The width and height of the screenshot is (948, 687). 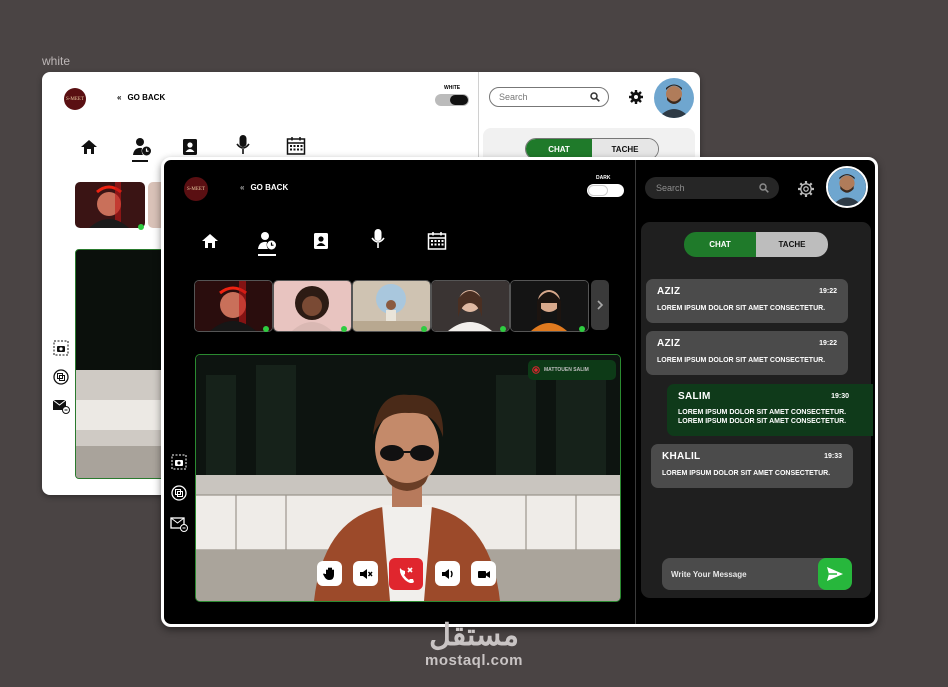 I want to click on volume-icon, so click(x=447, y=573).